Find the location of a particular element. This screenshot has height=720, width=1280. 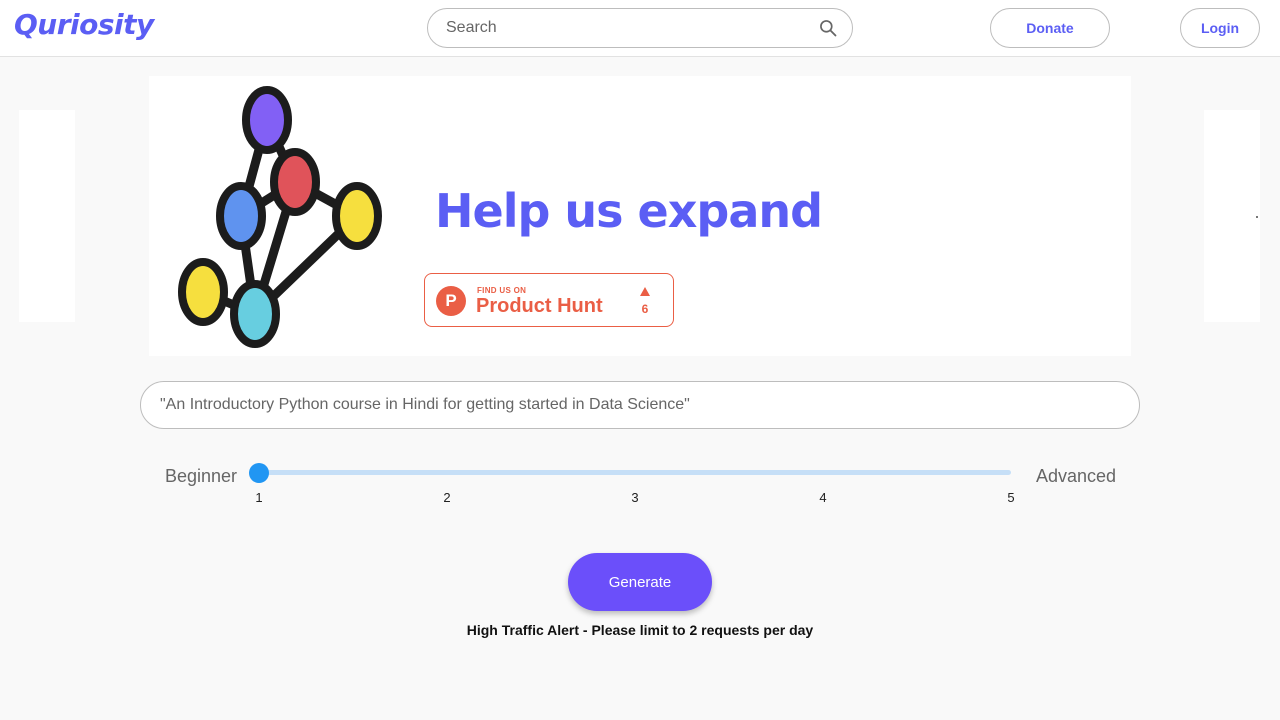

upvote-count: 6 is located at coordinates (645, 309).